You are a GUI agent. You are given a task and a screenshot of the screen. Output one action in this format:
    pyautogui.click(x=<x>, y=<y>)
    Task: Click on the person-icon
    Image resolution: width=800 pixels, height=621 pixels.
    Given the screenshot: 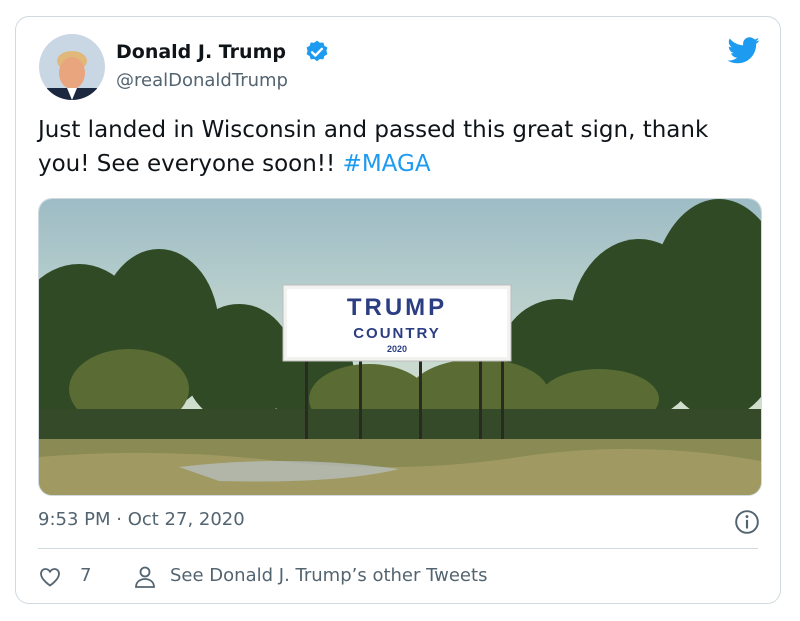 What is the action you would take?
    pyautogui.click(x=145, y=577)
    